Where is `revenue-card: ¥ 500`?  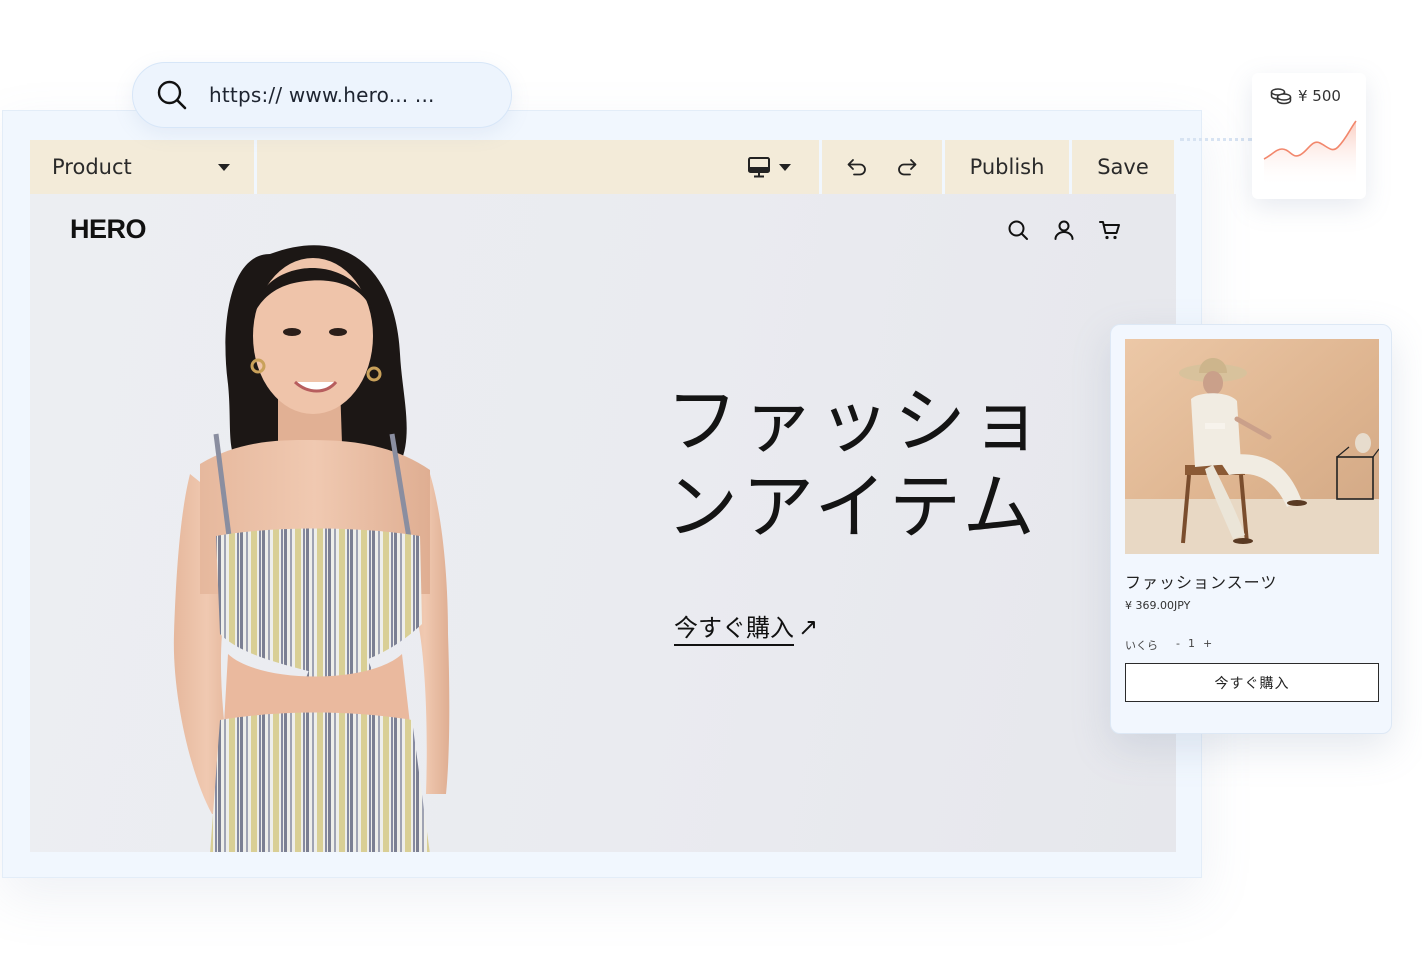
revenue-card: ¥ 500 is located at coordinates (1309, 136).